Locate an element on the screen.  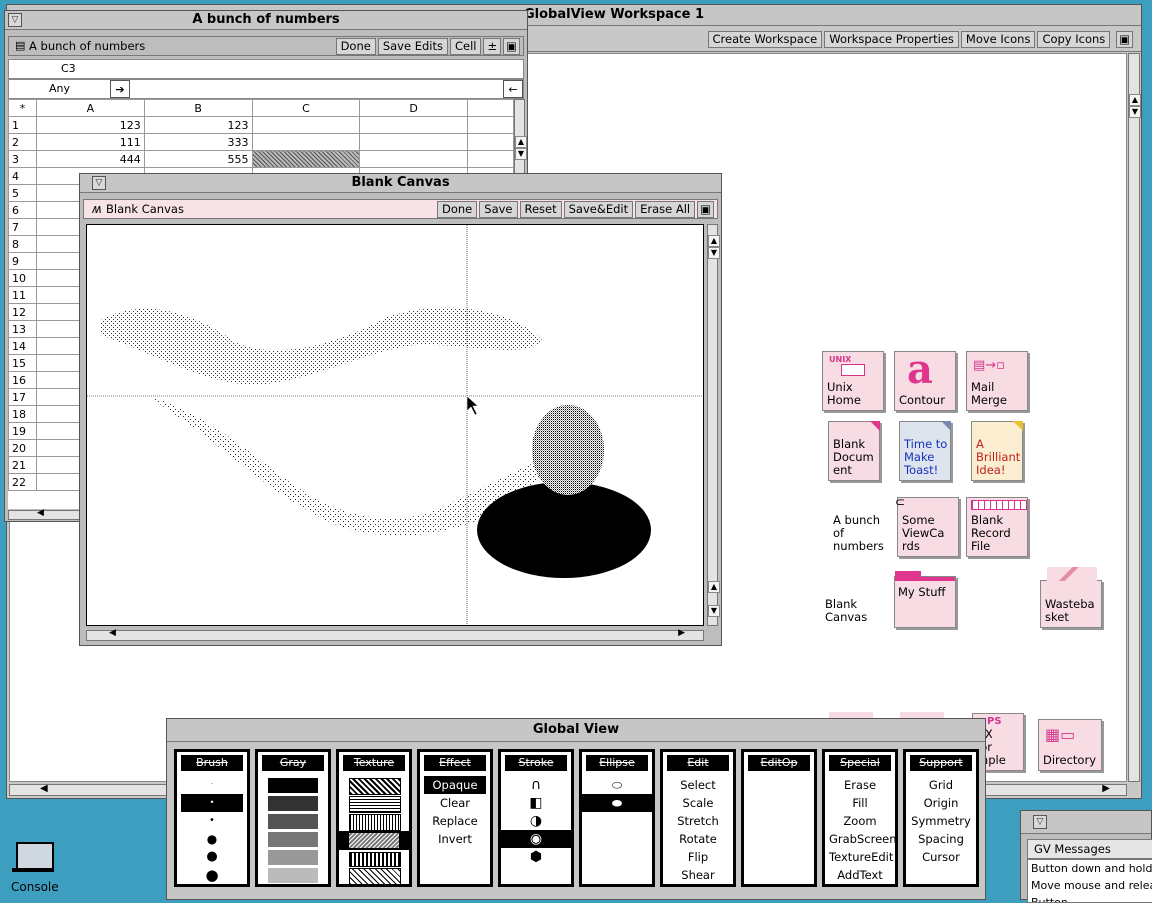
create-workspace-button: Create Workspace is located at coordinates (765, 39).